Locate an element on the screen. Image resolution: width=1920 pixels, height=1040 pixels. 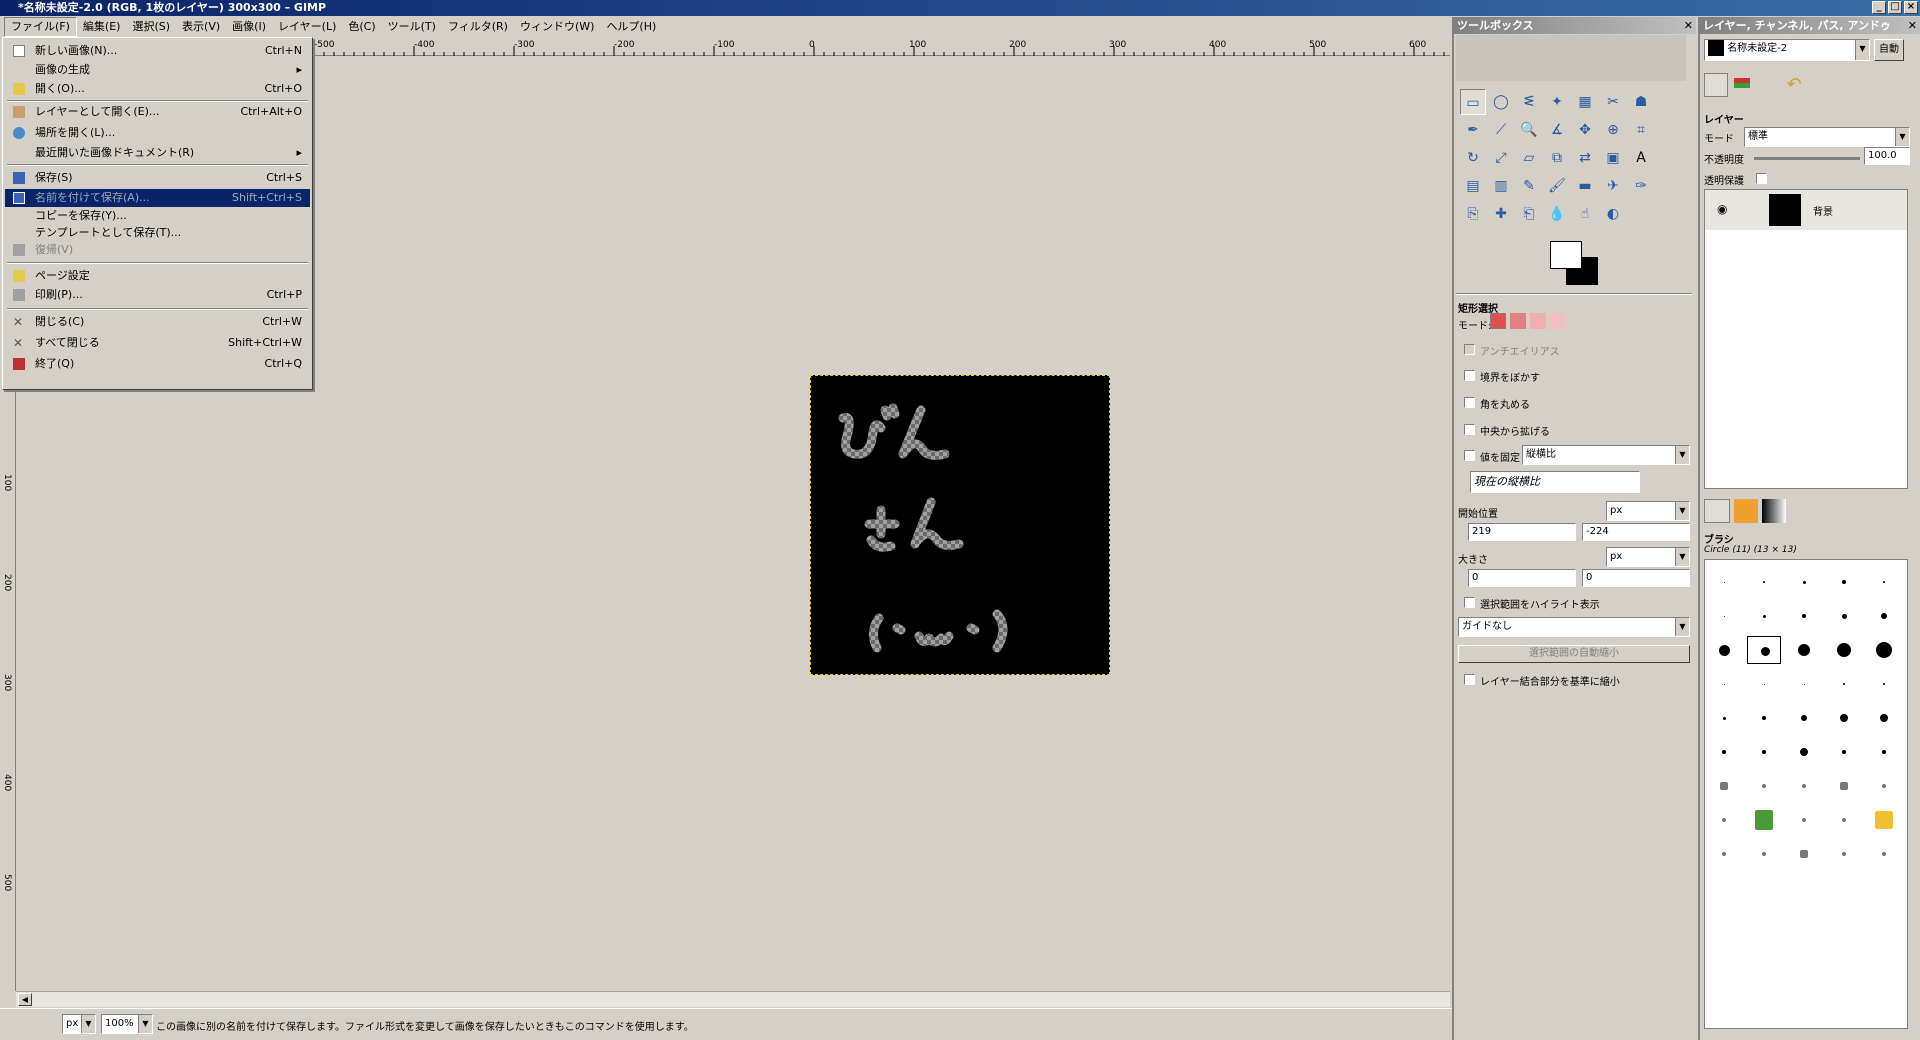
menu-select: 選択(S) is located at coordinates (151, 27).